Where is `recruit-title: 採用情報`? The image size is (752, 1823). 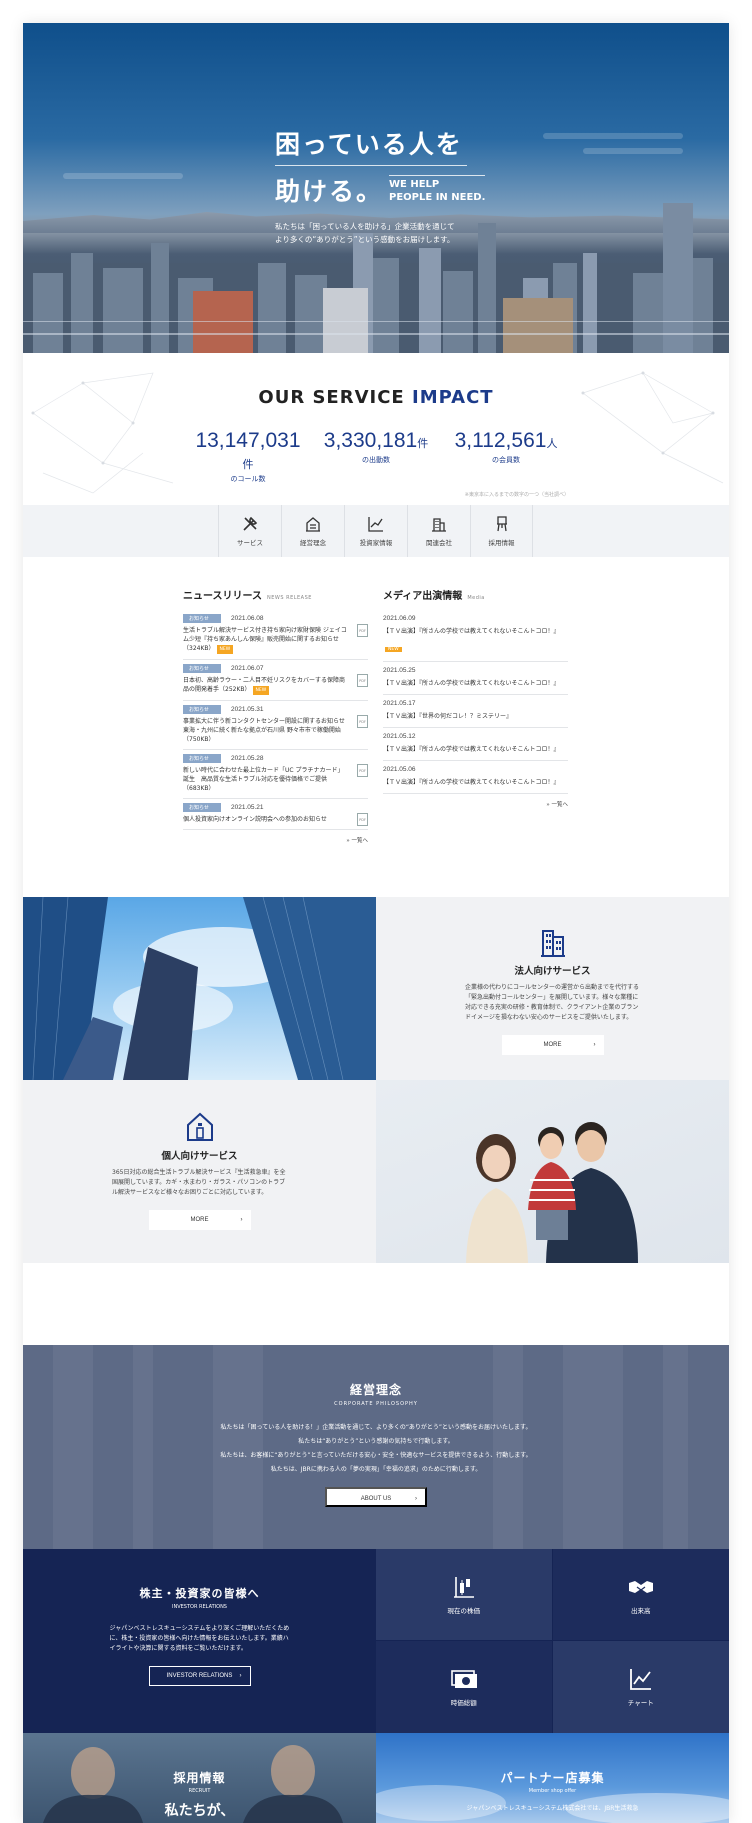 recruit-title: 採用情報 is located at coordinates (199, 1778).